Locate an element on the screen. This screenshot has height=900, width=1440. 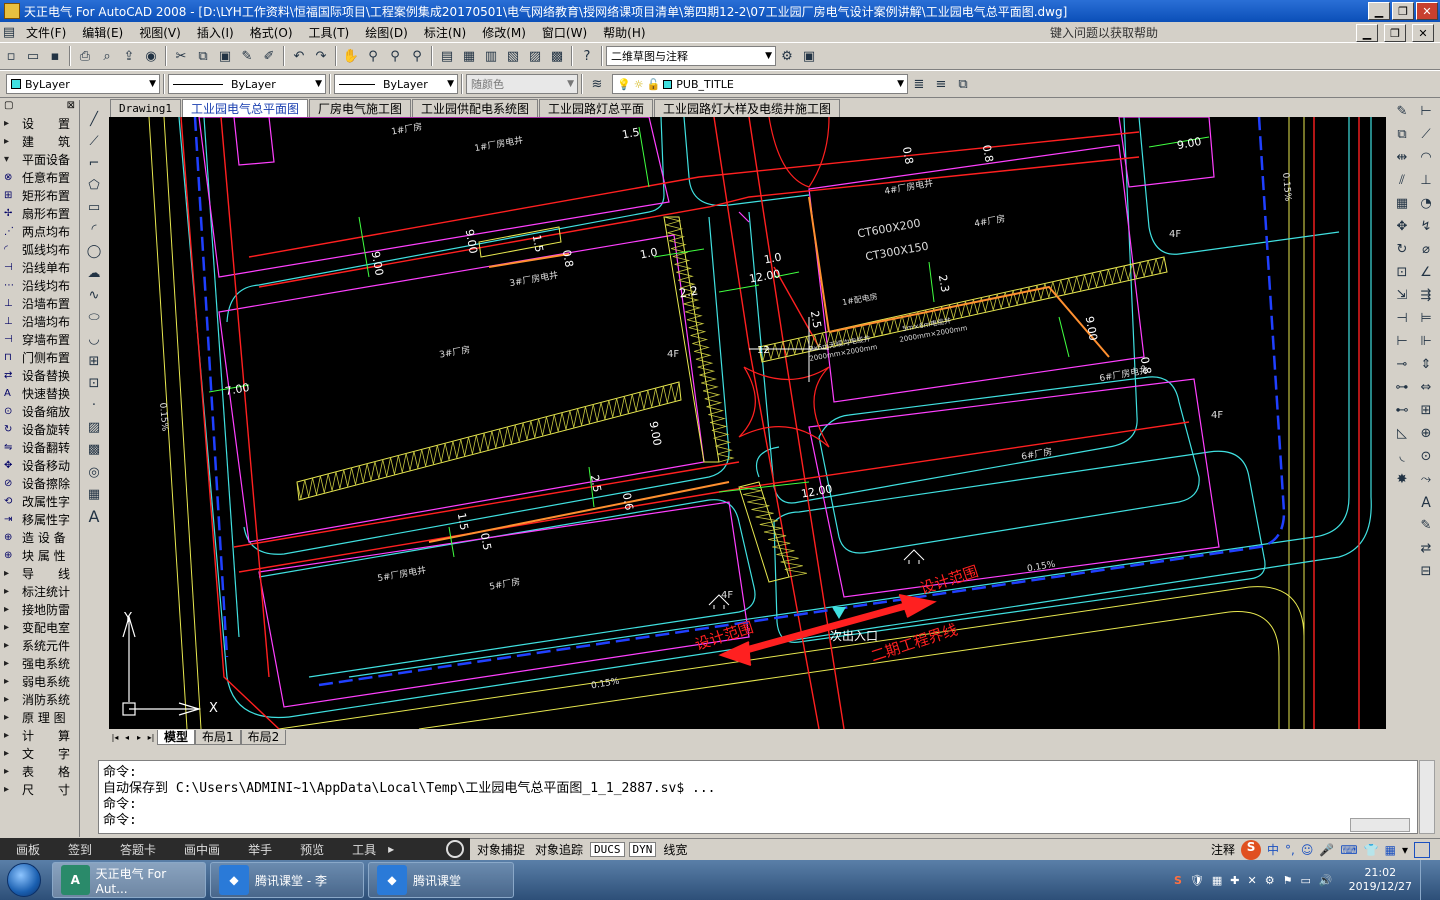
ducs-toggle: DUCS is located at coordinates (607, 849).